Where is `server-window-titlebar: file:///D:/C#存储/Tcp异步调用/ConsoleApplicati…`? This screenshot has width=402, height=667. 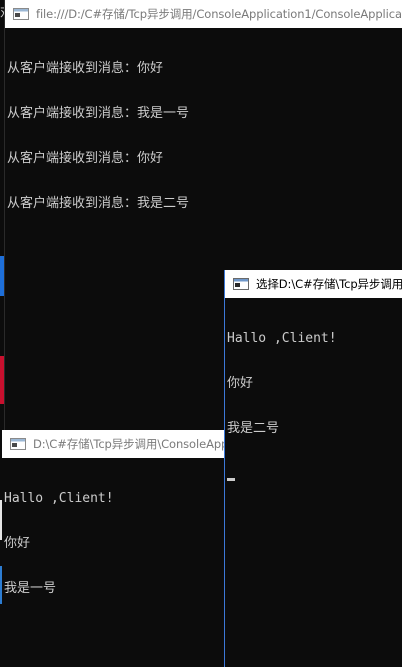 server-window-titlebar: file:///D:/C#存储/Tcp异步调用/ConsoleApplicati… is located at coordinates (203, 14).